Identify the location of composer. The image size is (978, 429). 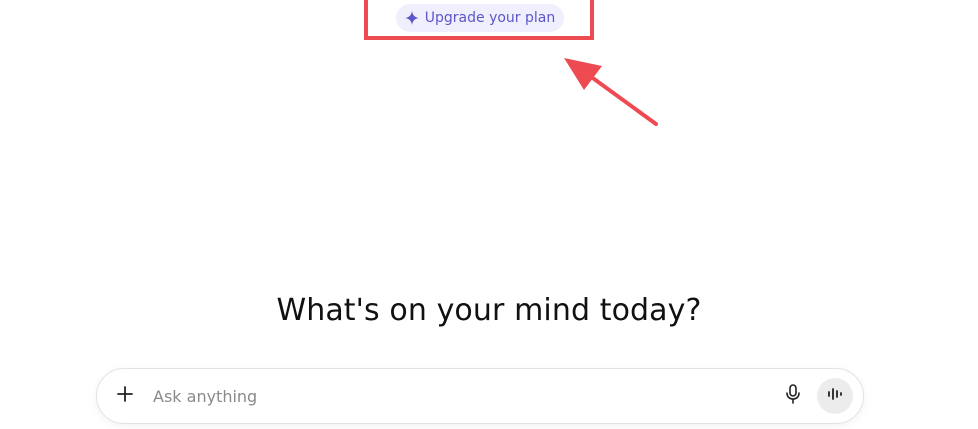
(480, 396).